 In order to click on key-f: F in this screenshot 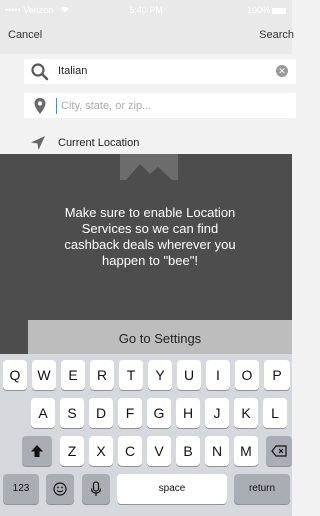, I will do `click(130, 413)`.